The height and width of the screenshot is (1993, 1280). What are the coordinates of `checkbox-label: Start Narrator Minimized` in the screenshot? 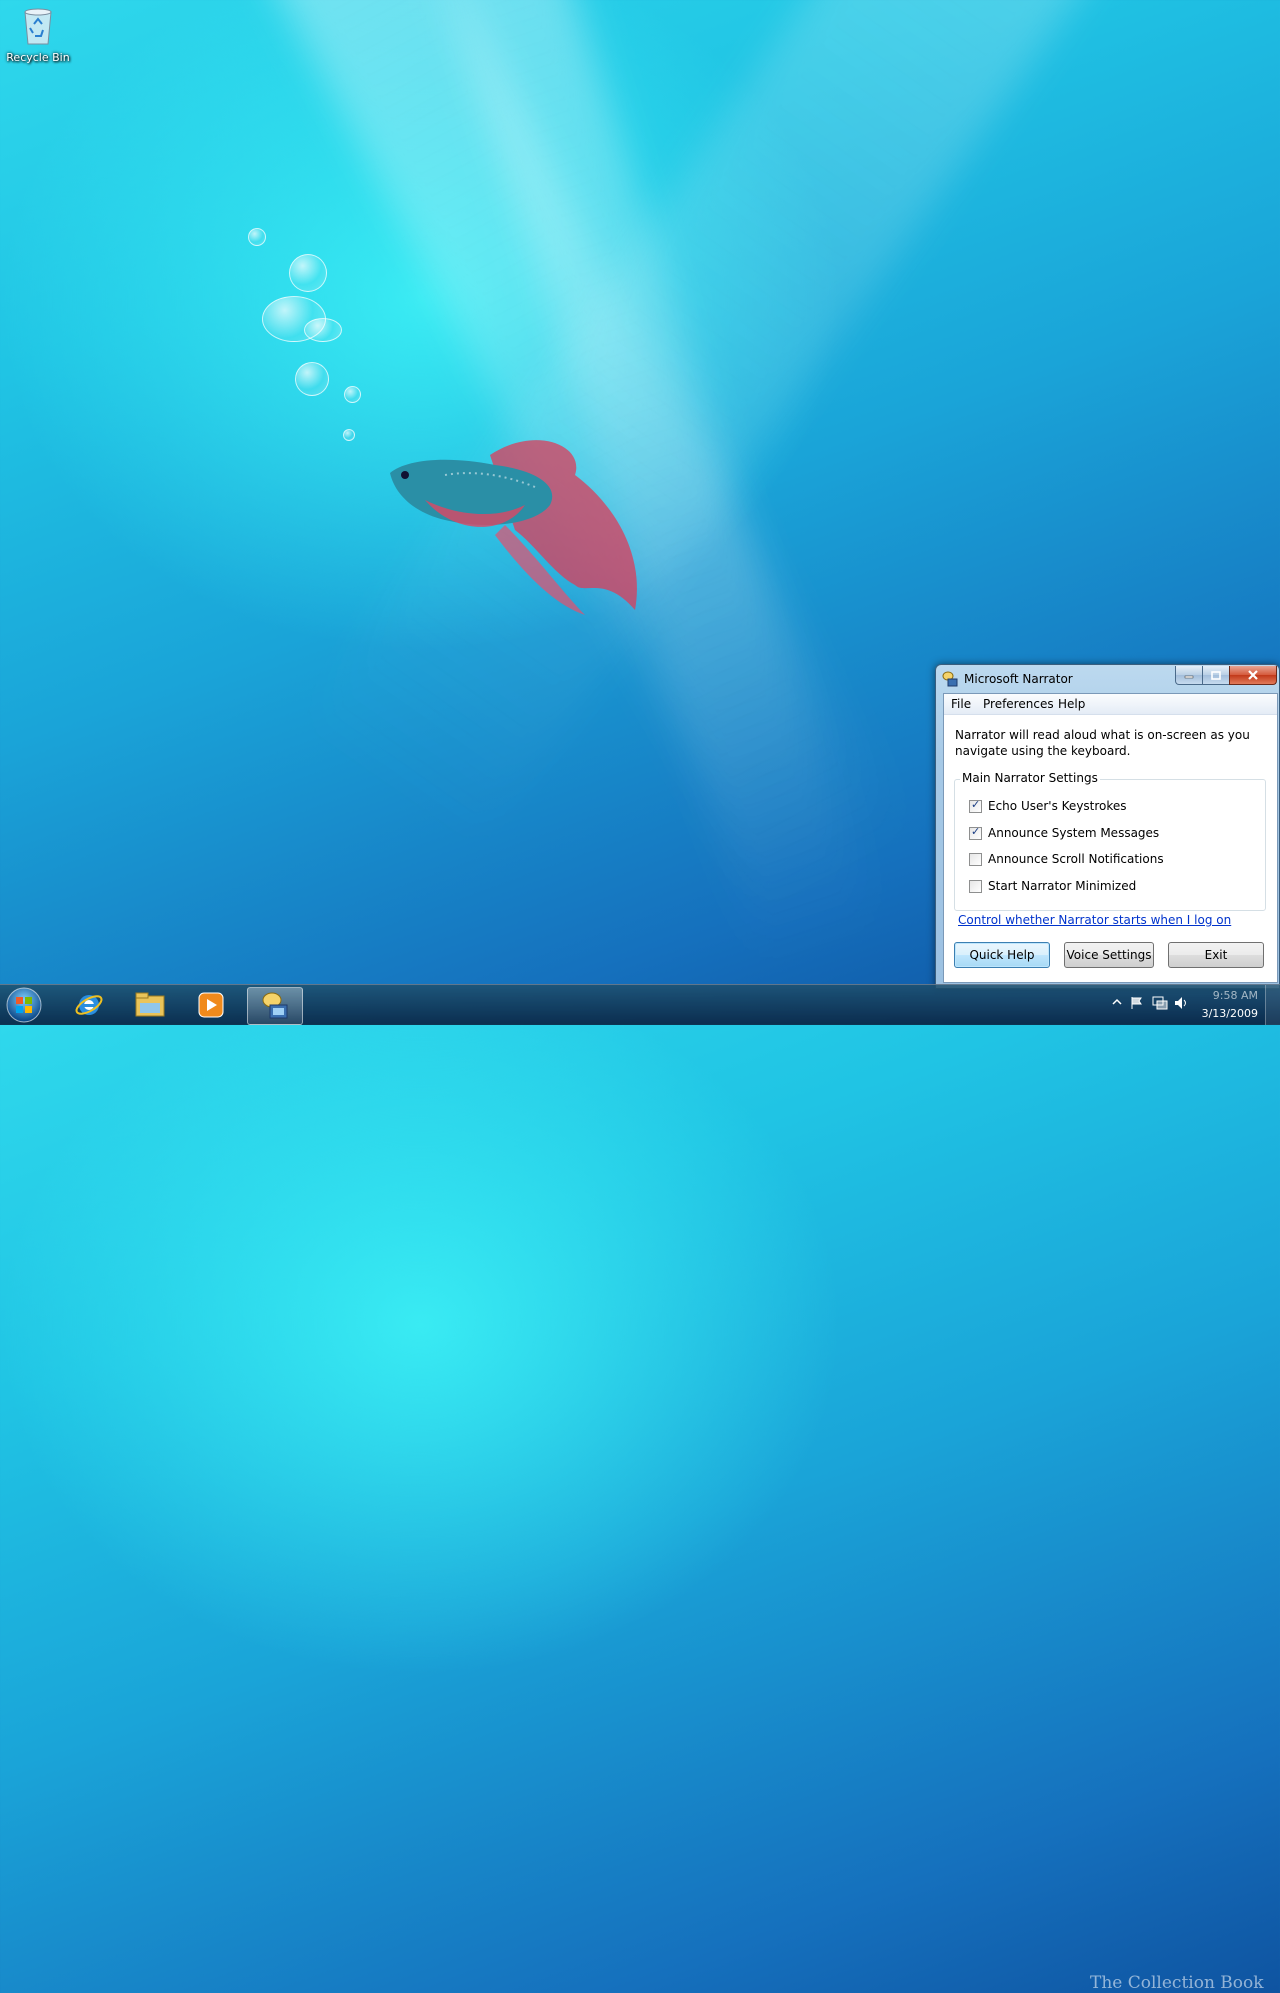 It's located at (1062, 886).